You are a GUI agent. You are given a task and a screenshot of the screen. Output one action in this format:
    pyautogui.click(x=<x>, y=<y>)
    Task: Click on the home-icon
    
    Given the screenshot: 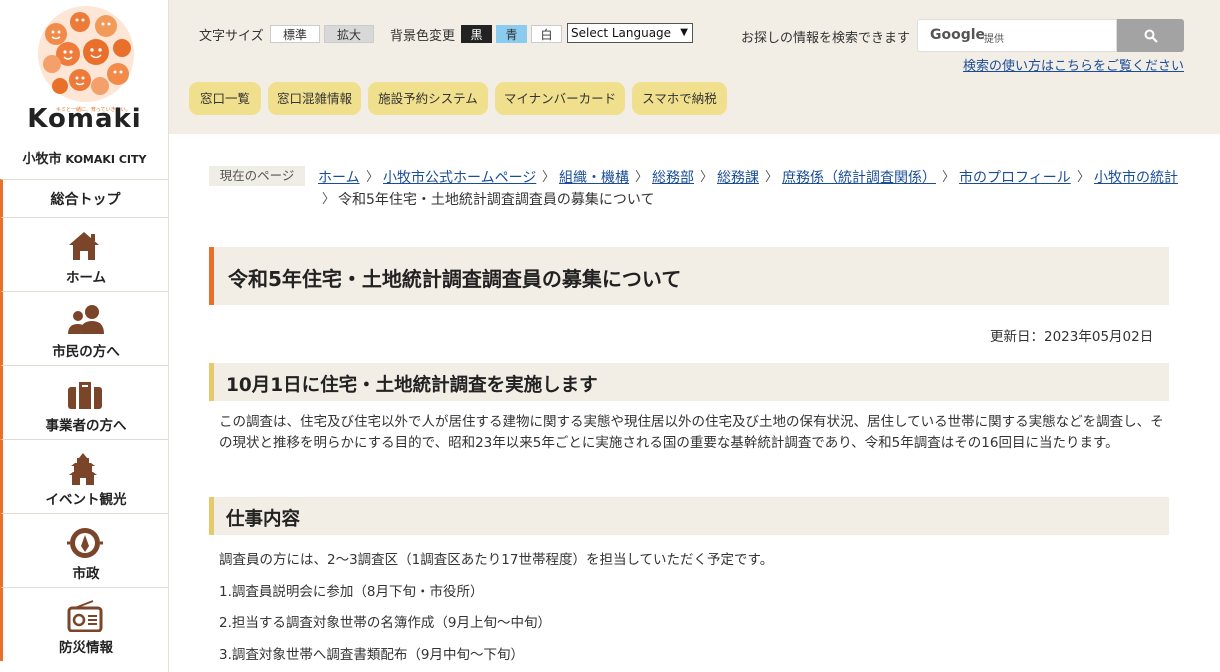 What is the action you would take?
    pyautogui.click(x=84, y=246)
    